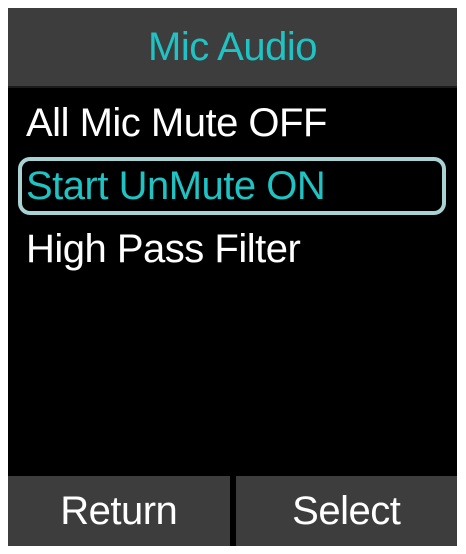  I want to click on page-title: Mic Audio, so click(232, 48).